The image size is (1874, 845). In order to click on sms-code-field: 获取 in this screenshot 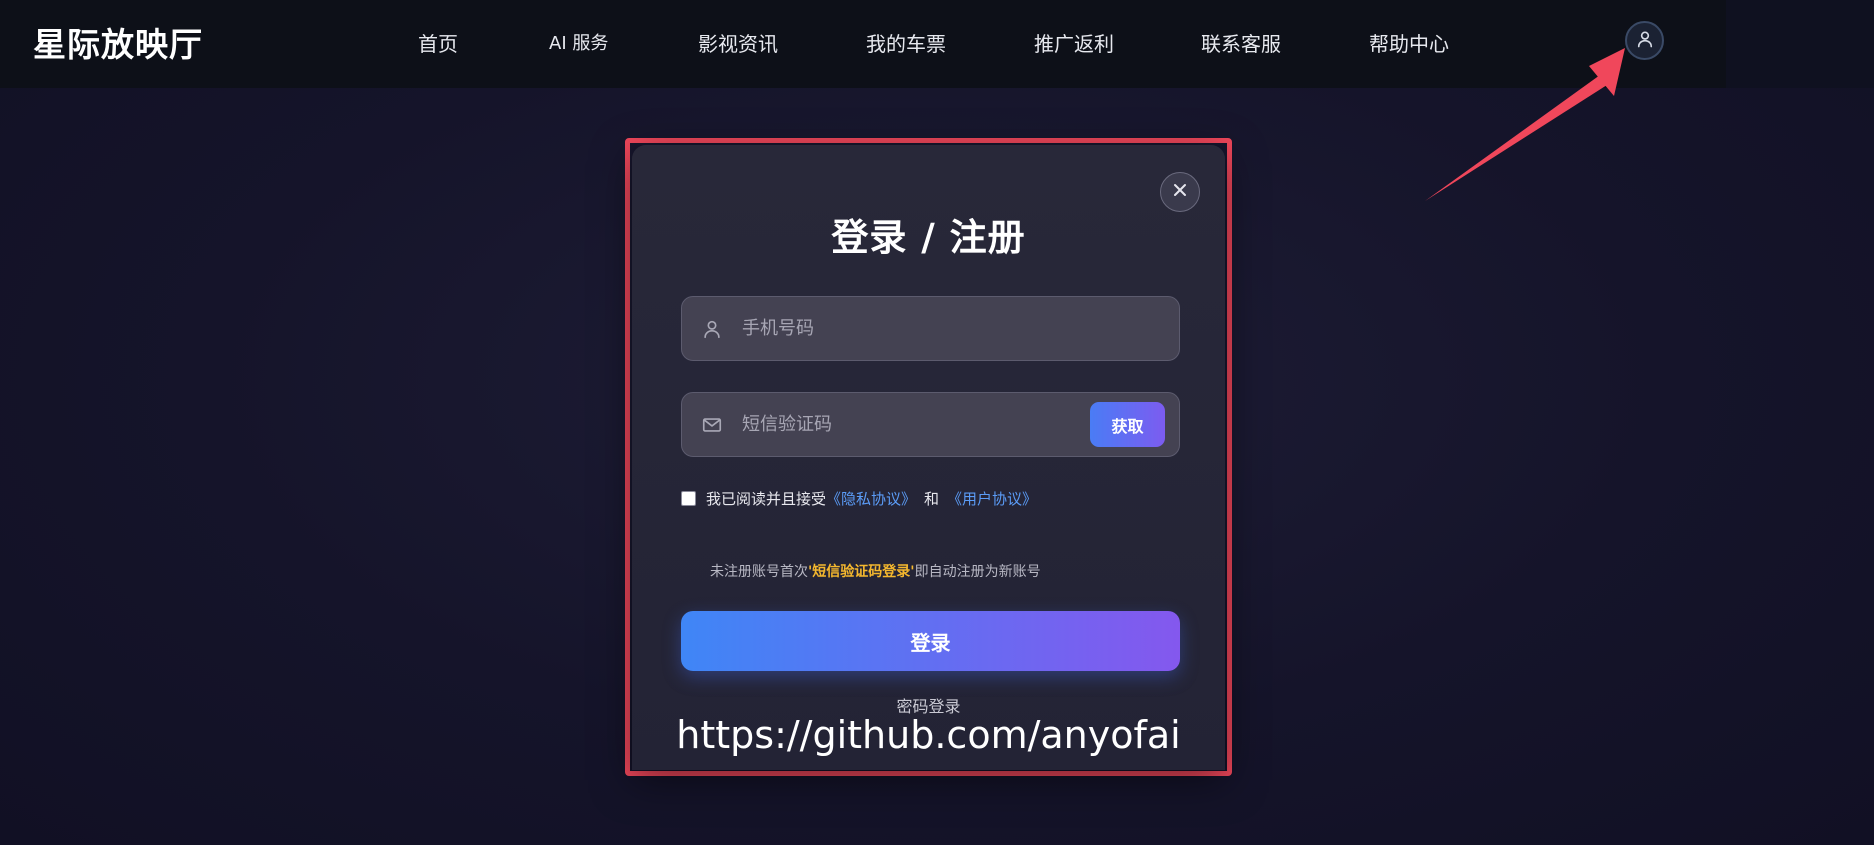, I will do `click(930, 424)`.